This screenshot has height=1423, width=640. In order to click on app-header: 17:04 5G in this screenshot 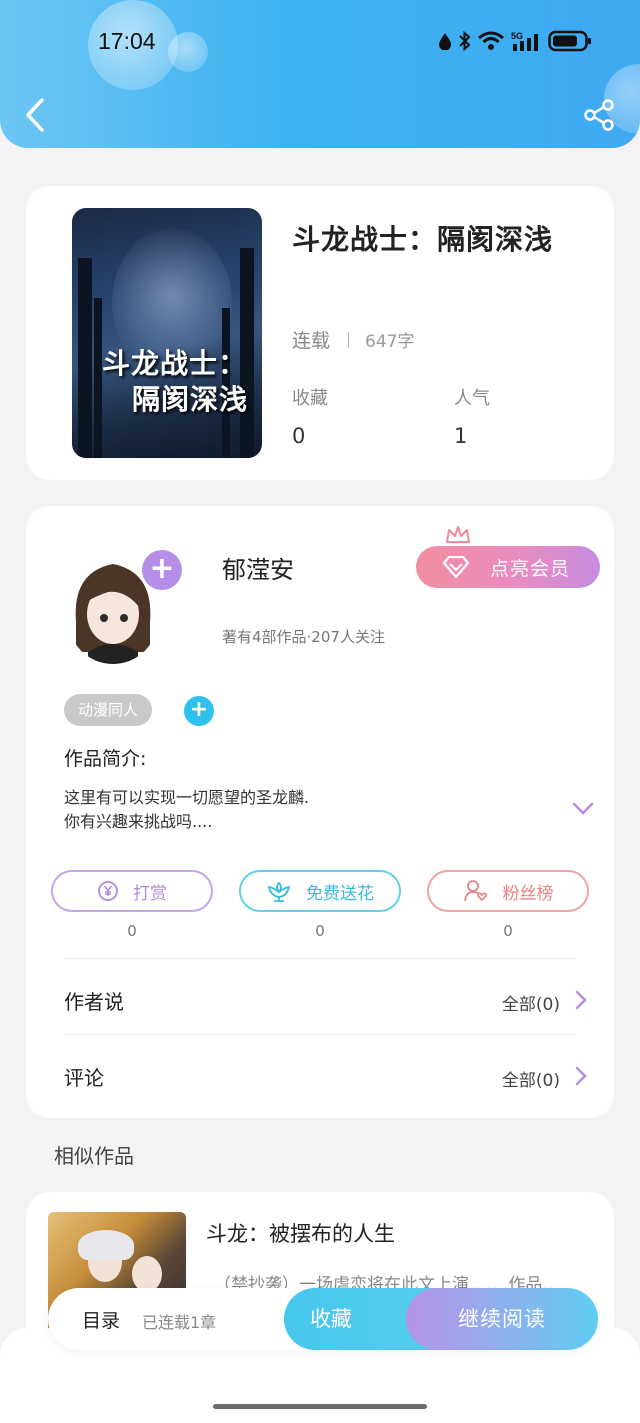, I will do `click(320, 74)`.